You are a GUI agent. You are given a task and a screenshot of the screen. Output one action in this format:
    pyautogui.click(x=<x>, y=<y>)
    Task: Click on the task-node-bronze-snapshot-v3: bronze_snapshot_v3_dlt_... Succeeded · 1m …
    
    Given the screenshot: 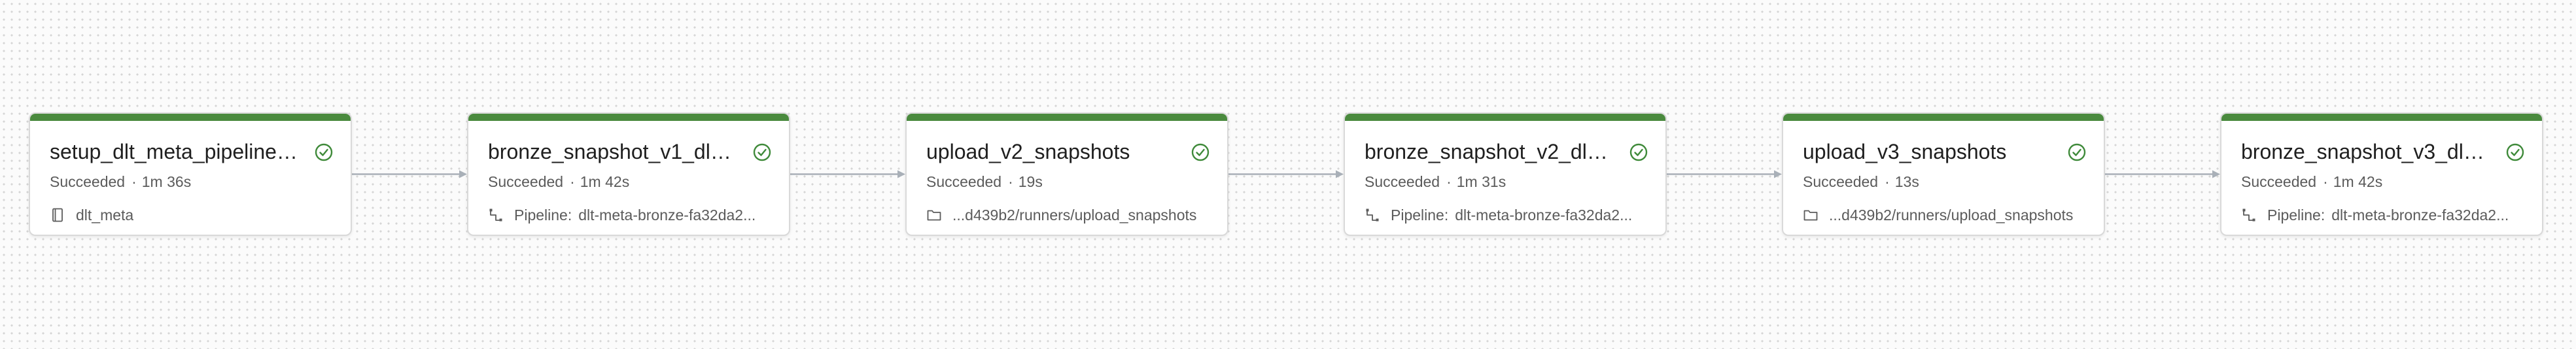 What is the action you would take?
    pyautogui.click(x=2382, y=174)
    